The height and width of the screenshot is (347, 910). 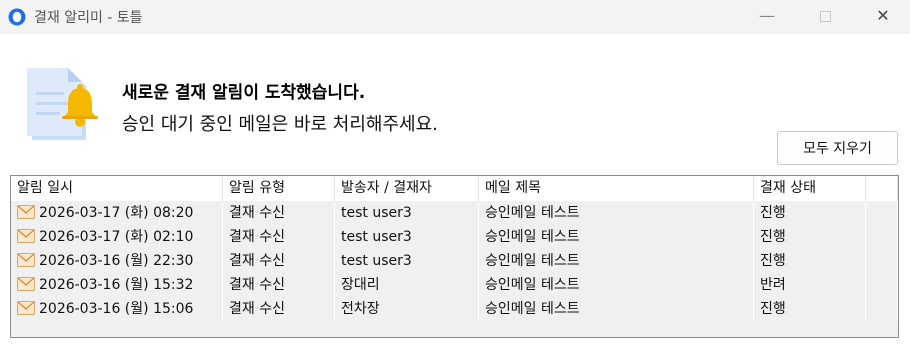 What do you see at coordinates (837, 148) in the screenshot?
I see `clear-all-button: 모두 지우기` at bounding box center [837, 148].